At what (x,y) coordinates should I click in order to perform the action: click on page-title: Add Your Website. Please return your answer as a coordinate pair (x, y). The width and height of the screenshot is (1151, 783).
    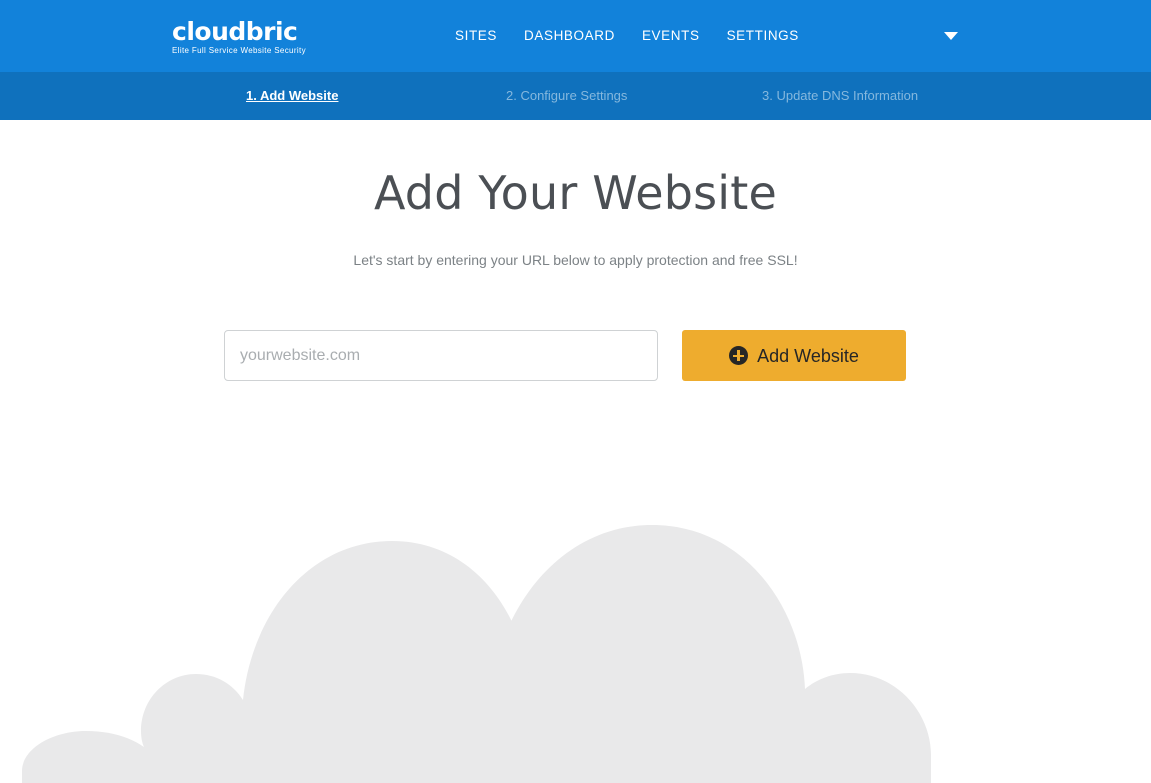
    Looking at the image, I should click on (575, 193).